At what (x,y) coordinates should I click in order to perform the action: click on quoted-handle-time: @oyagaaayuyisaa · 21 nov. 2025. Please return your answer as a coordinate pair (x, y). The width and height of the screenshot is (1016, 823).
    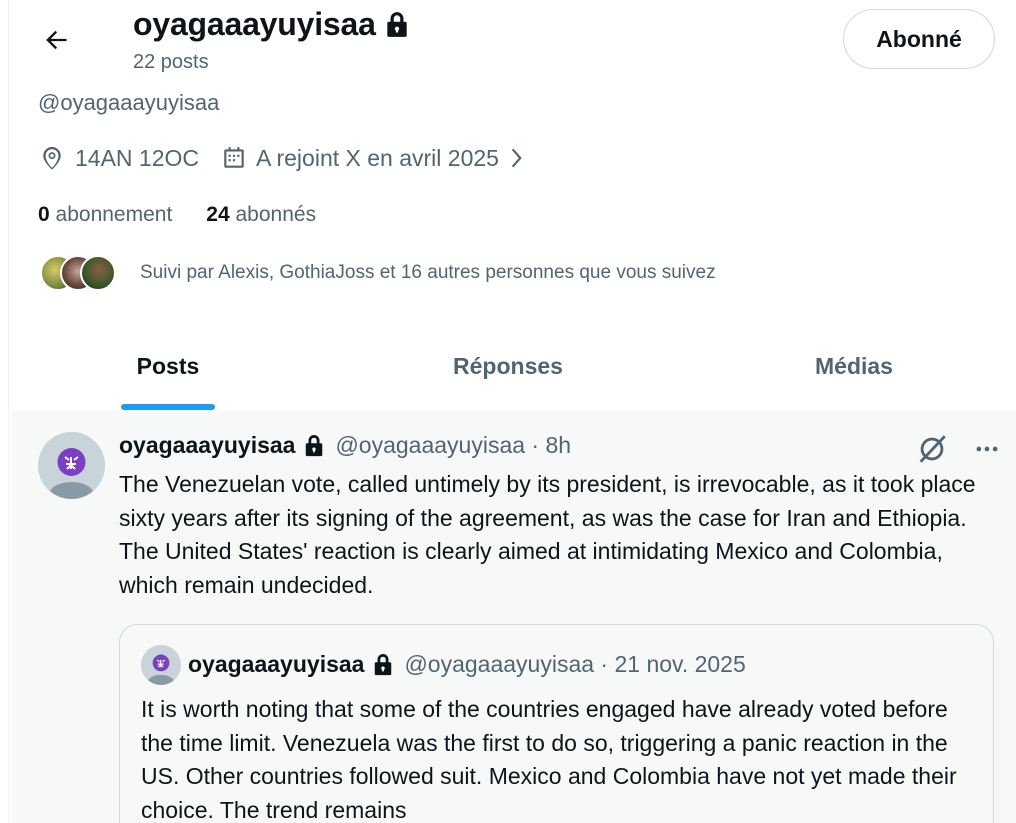
    Looking at the image, I should click on (575, 664).